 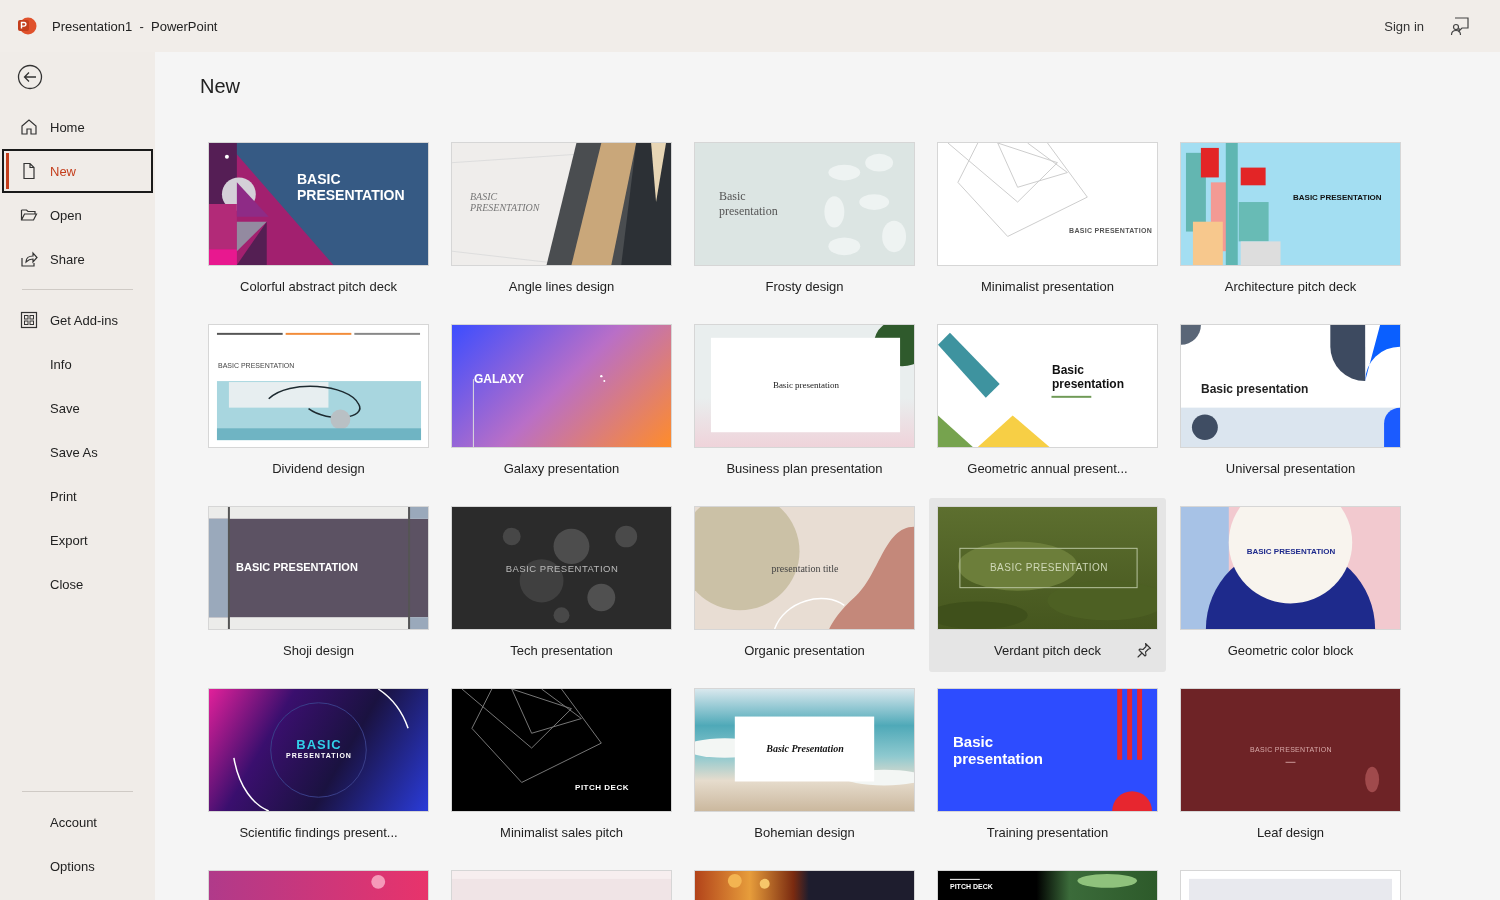 I want to click on sidebar-item: Close, so click(x=77, y=584).